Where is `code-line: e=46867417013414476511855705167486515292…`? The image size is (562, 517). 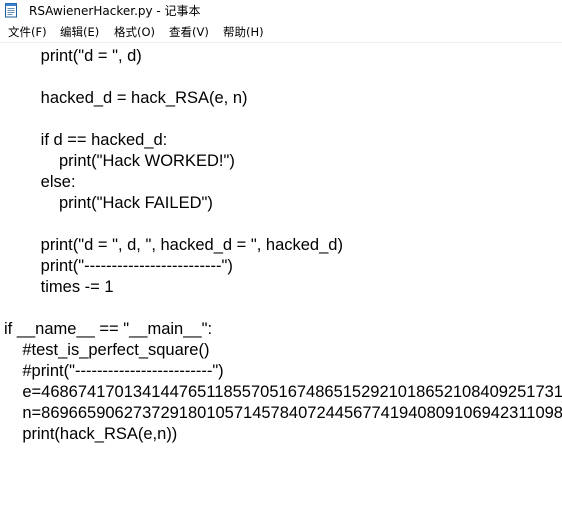 code-line: e=46867417013414476511855705167486515292… is located at coordinates (283, 392).